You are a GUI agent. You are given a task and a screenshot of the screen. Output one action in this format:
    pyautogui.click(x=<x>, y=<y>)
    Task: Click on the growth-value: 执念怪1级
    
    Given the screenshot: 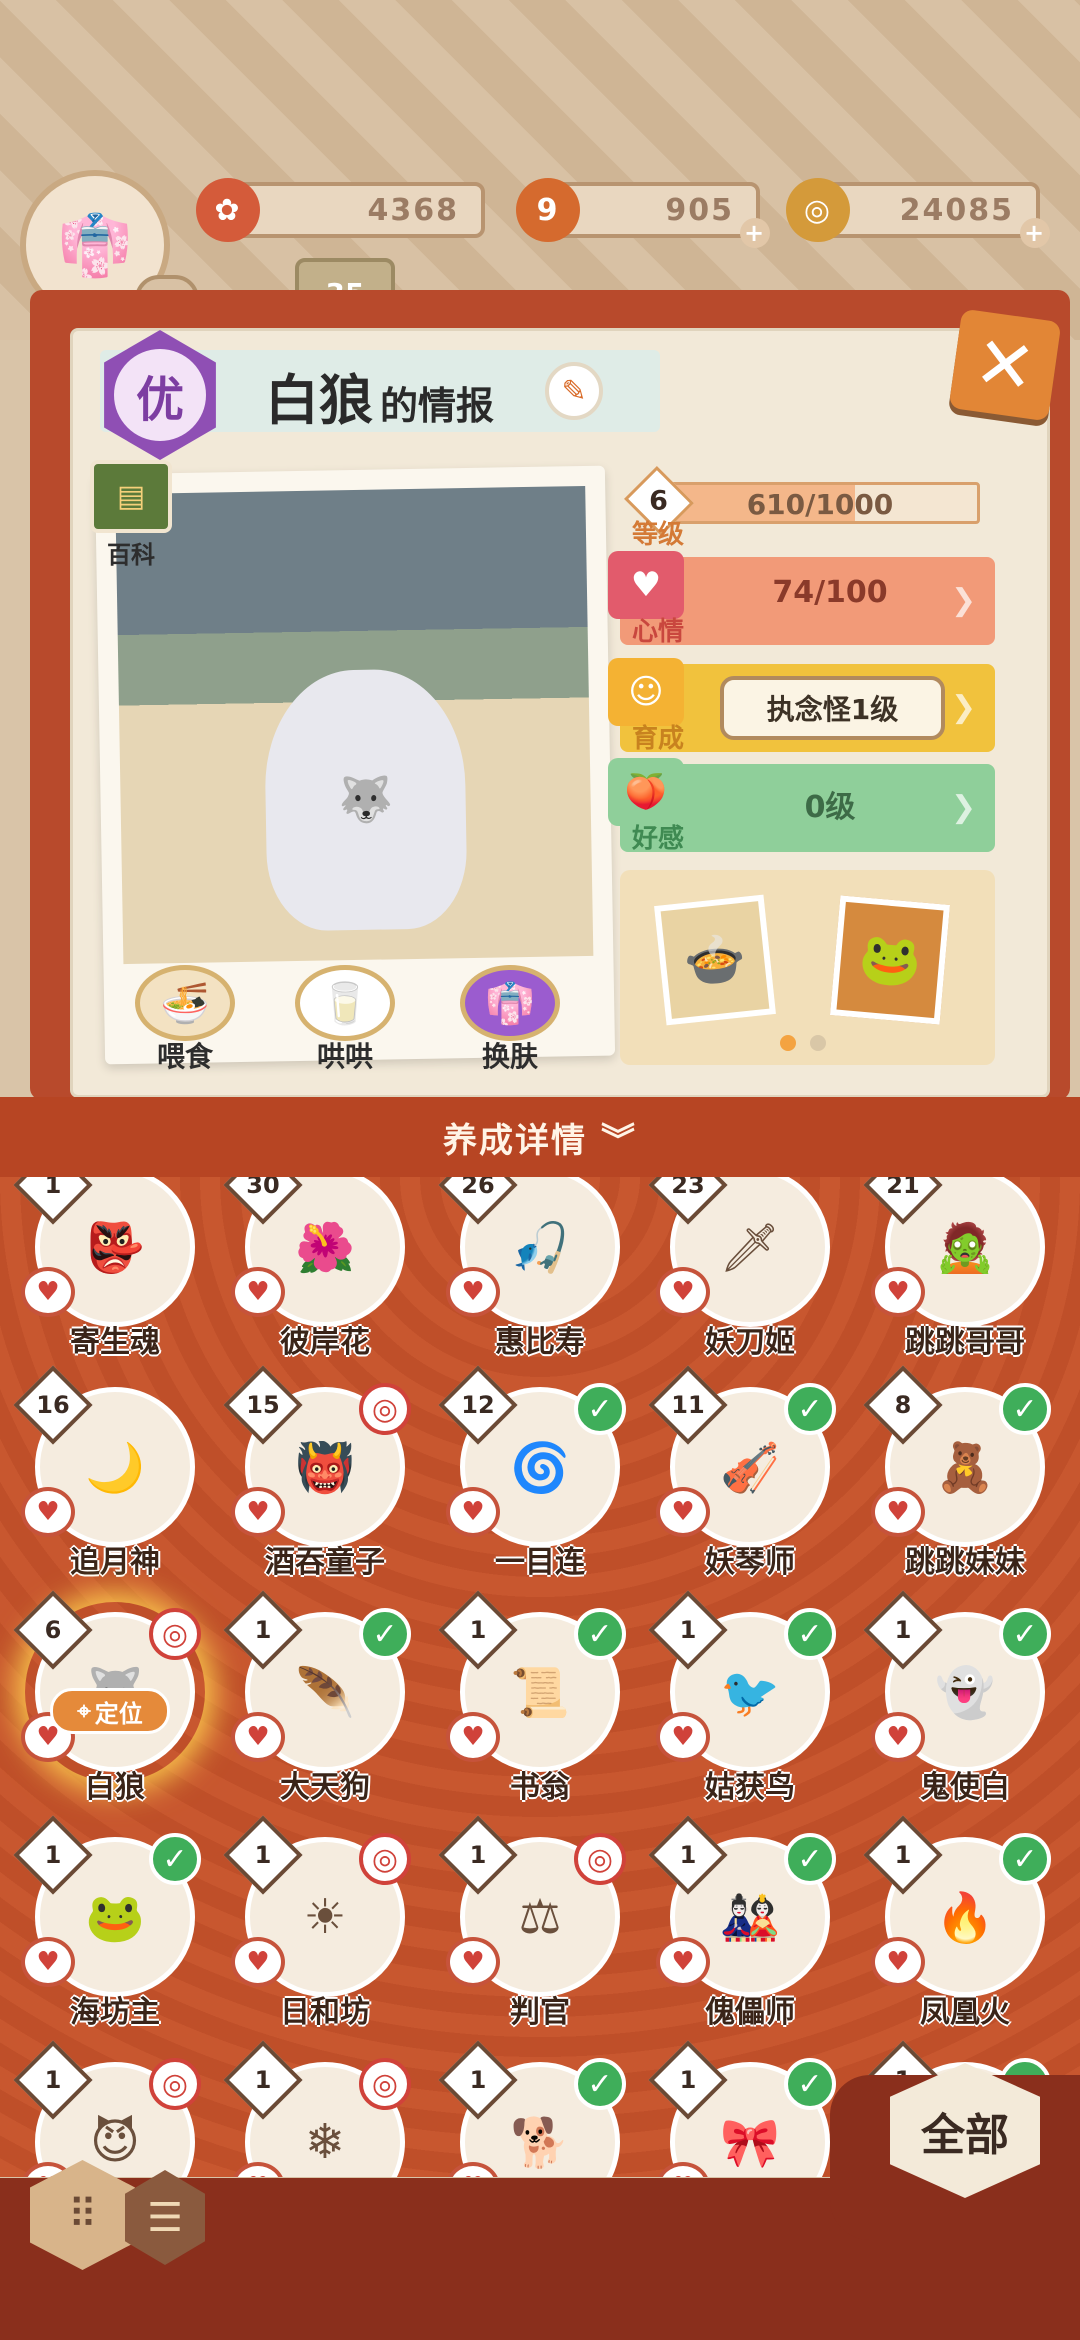 What is the action you would take?
    pyautogui.click(x=832, y=708)
    